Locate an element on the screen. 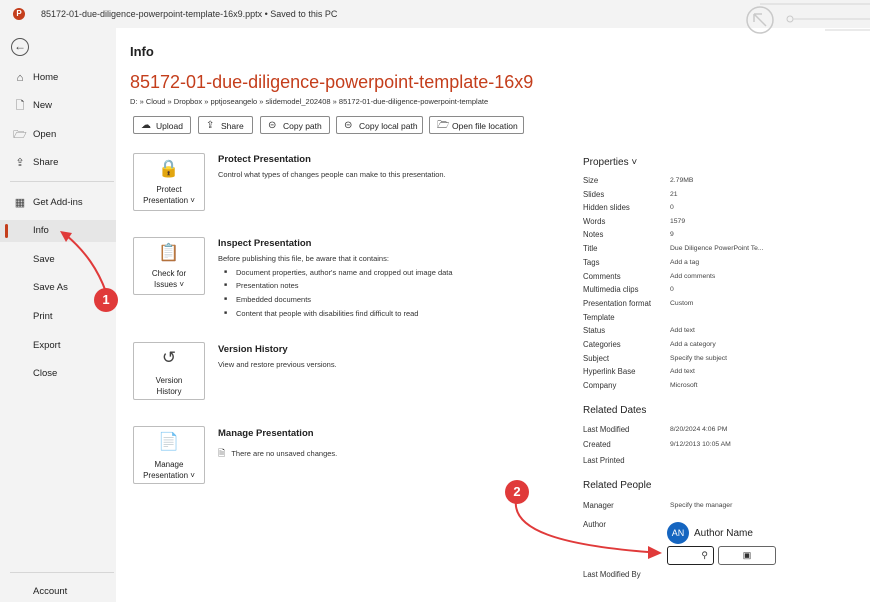 This screenshot has height=603, width=870. annotation-badge-2: 2 is located at coordinates (517, 492).